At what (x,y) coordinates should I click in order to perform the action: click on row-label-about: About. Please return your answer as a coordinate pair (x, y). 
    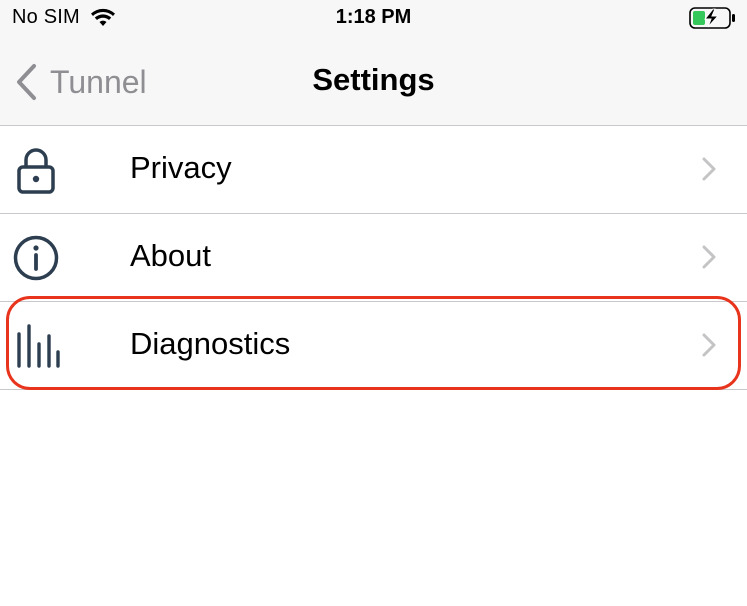
    Looking at the image, I should click on (171, 255).